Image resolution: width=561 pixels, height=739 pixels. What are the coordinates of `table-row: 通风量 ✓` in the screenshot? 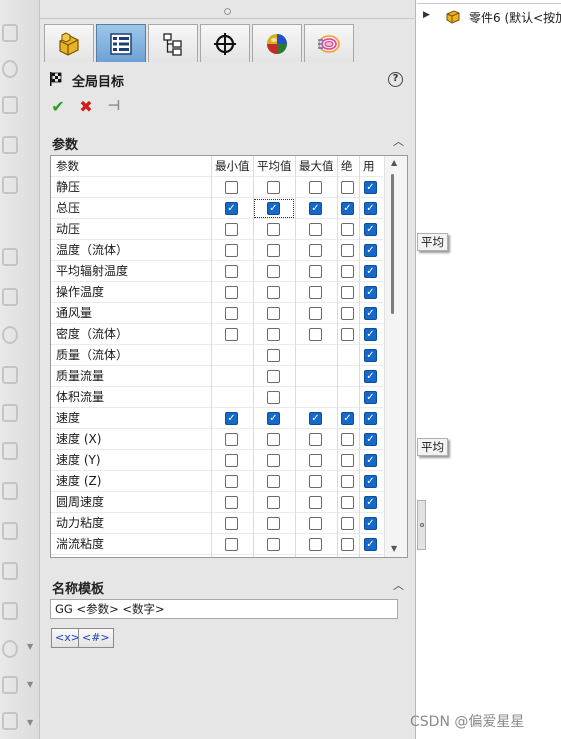 It's located at (217, 313).